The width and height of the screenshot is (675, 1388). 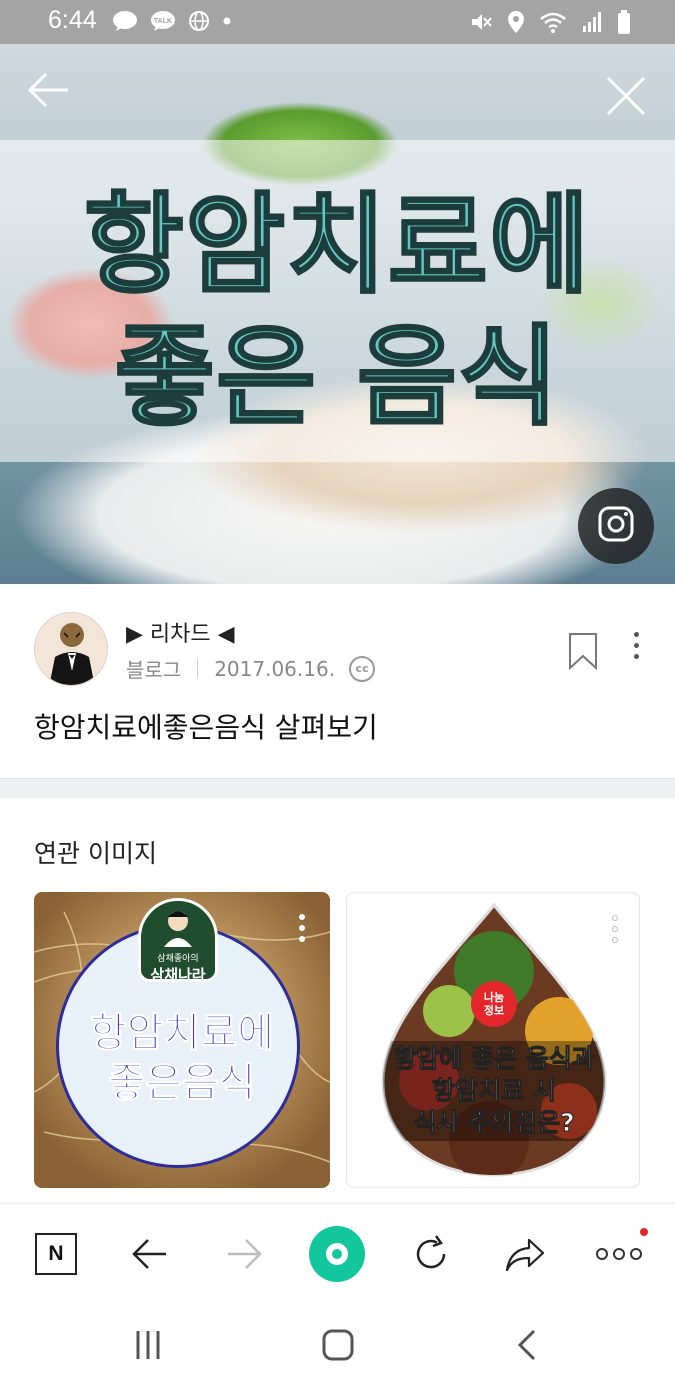 I want to click on info-badge: 나눔 정보, so click(x=494, y=1004).